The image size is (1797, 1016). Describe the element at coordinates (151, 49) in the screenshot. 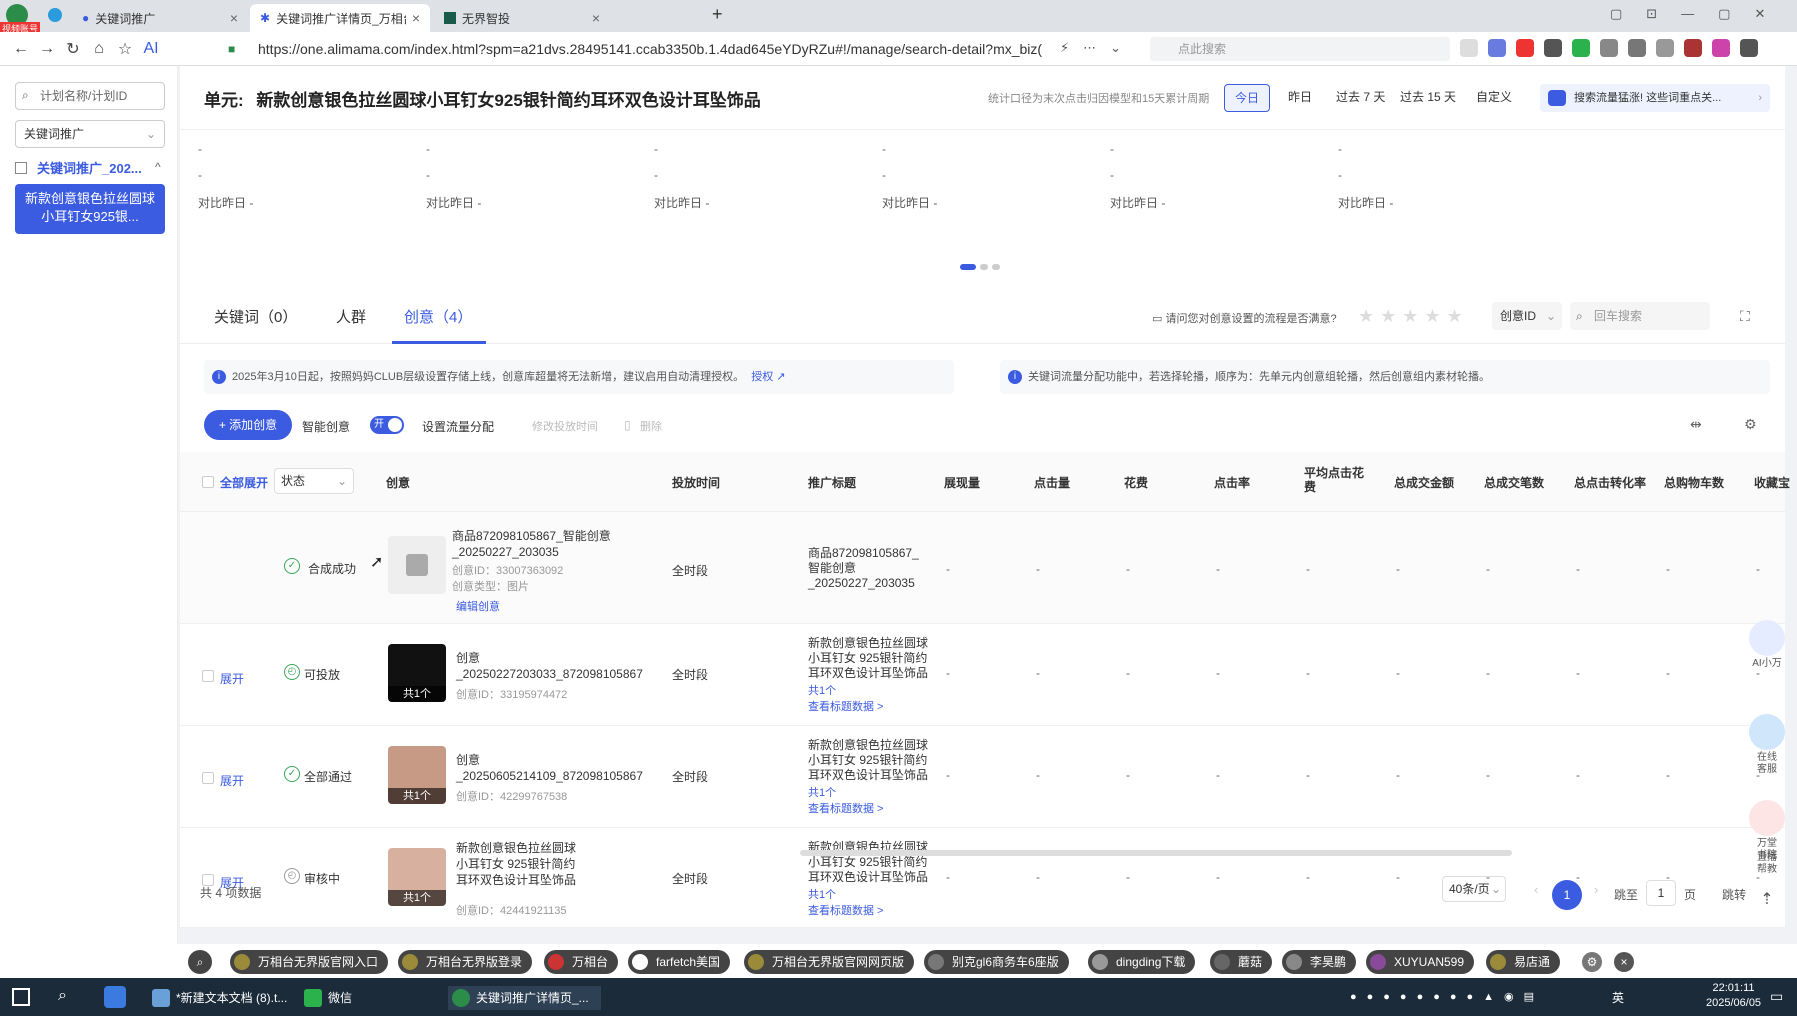

I see `ai-icon: AI` at that location.